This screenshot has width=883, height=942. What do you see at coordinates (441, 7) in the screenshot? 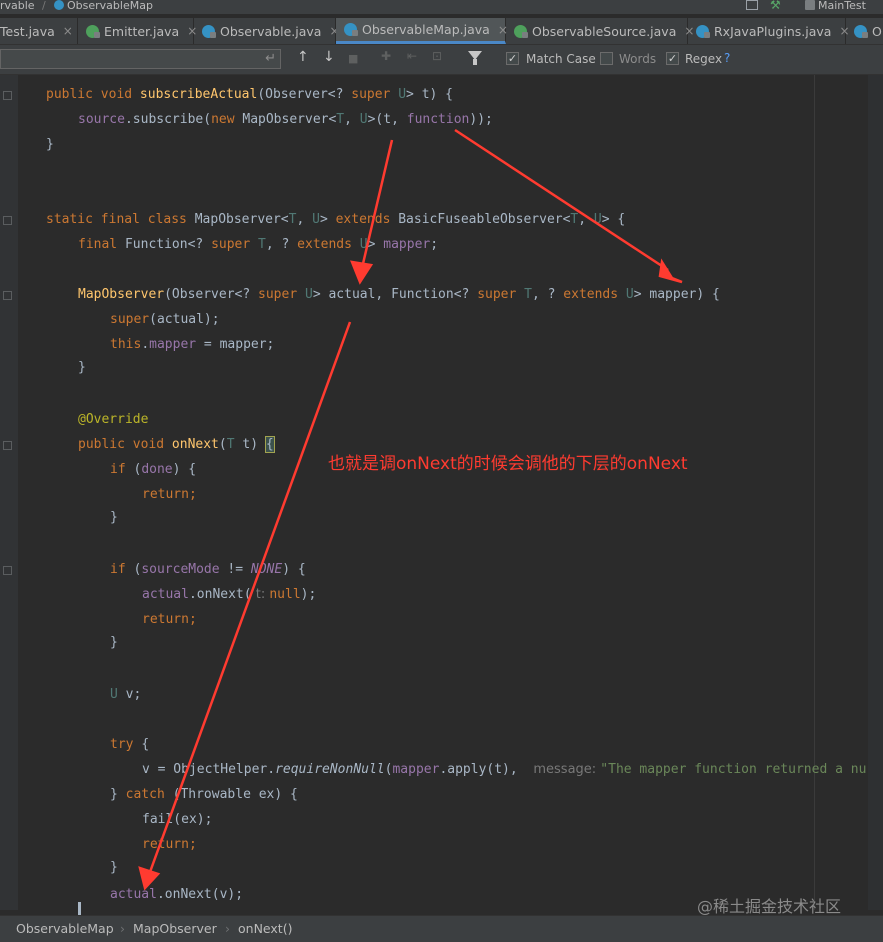
I see `navigation-bar: rvable / ObservableMap ⚒ MainTest` at bounding box center [441, 7].